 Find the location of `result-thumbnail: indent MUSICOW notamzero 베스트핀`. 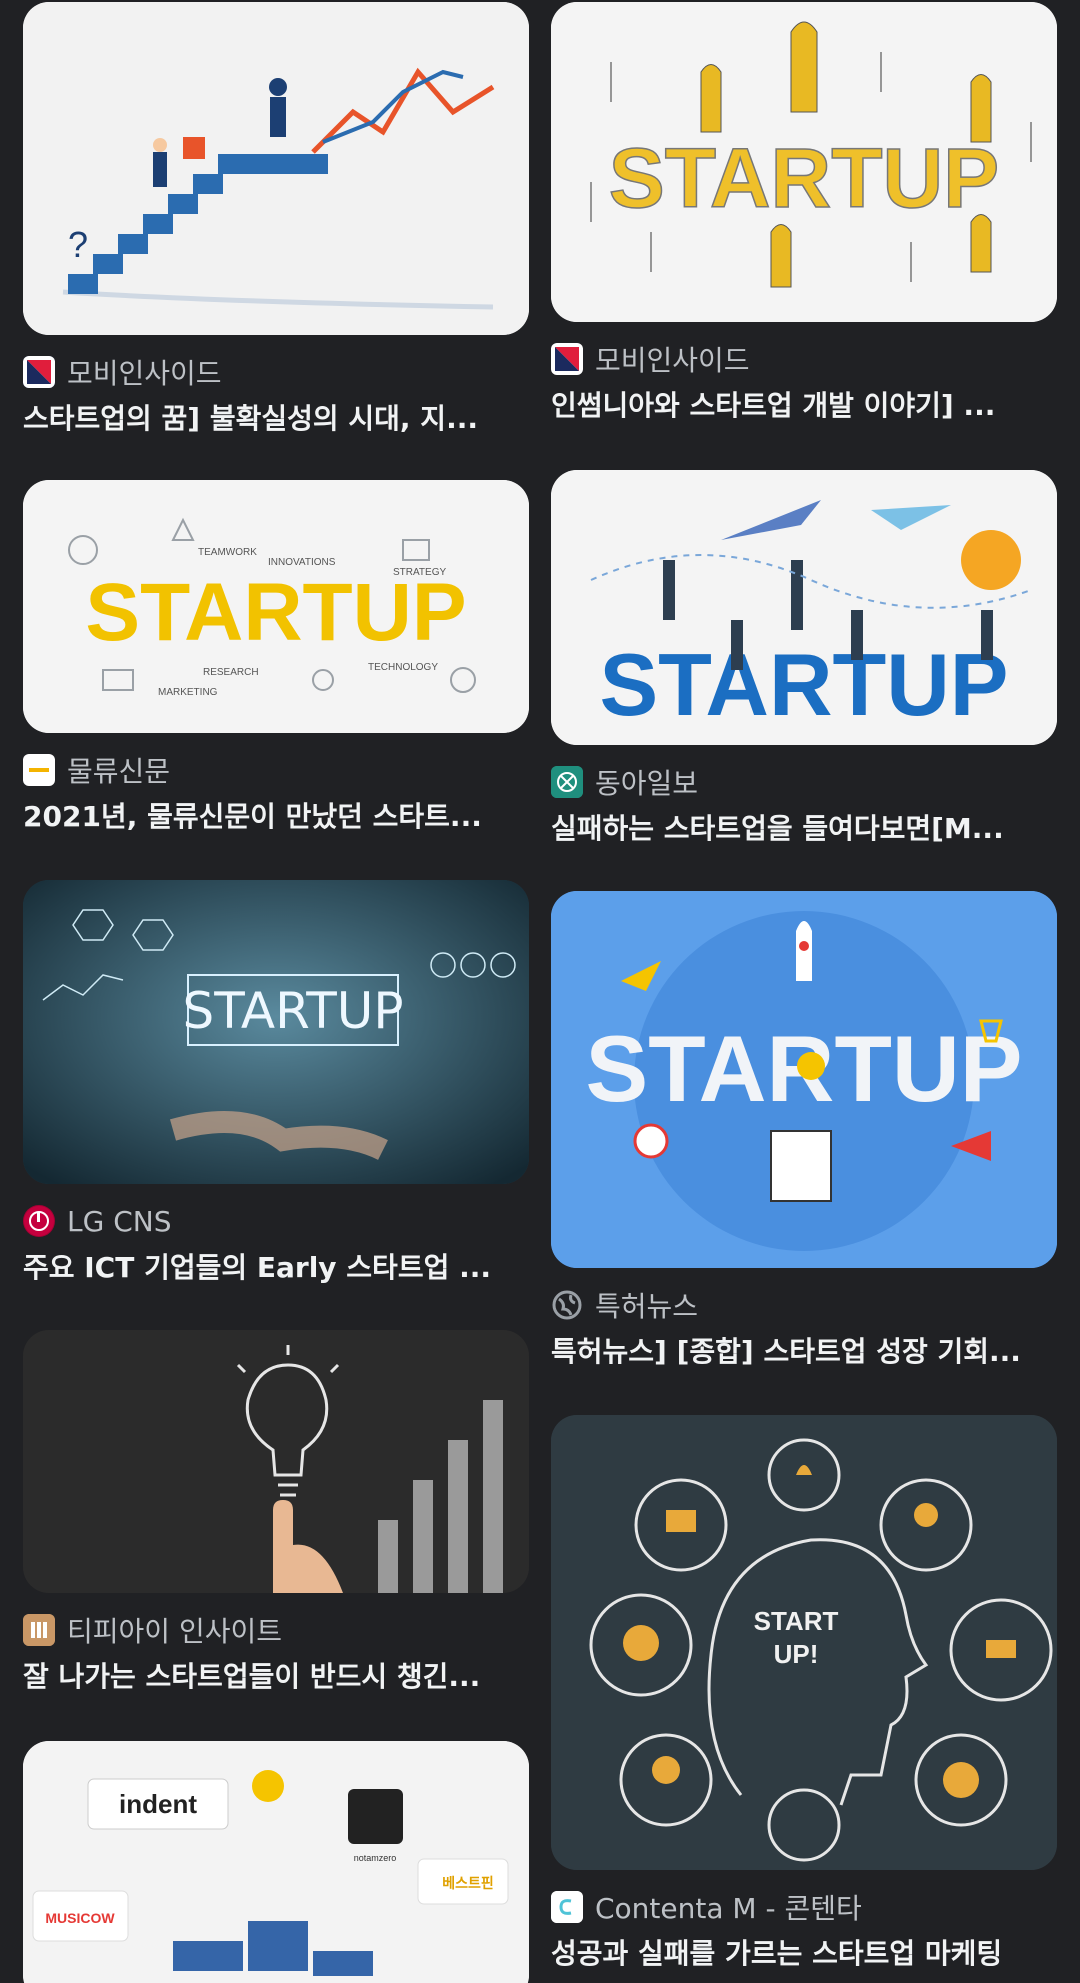

result-thumbnail: indent MUSICOW notamzero 베스트핀 is located at coordinates (276, 1862).